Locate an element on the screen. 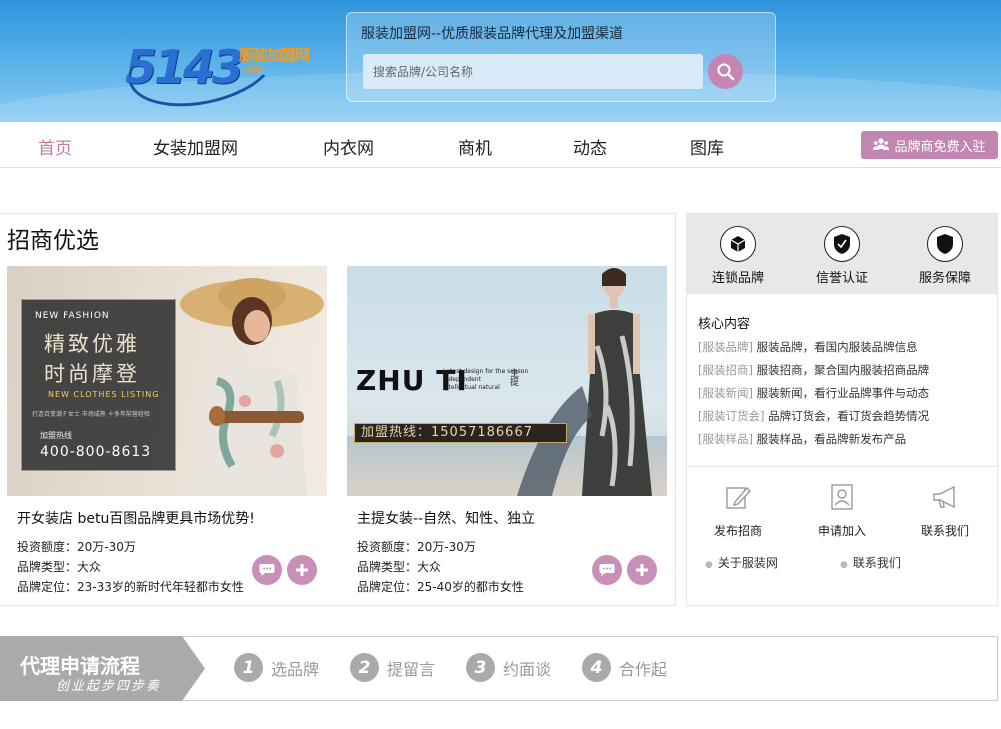  process-step: 4 合作起 is located at coordinates (624, 667).